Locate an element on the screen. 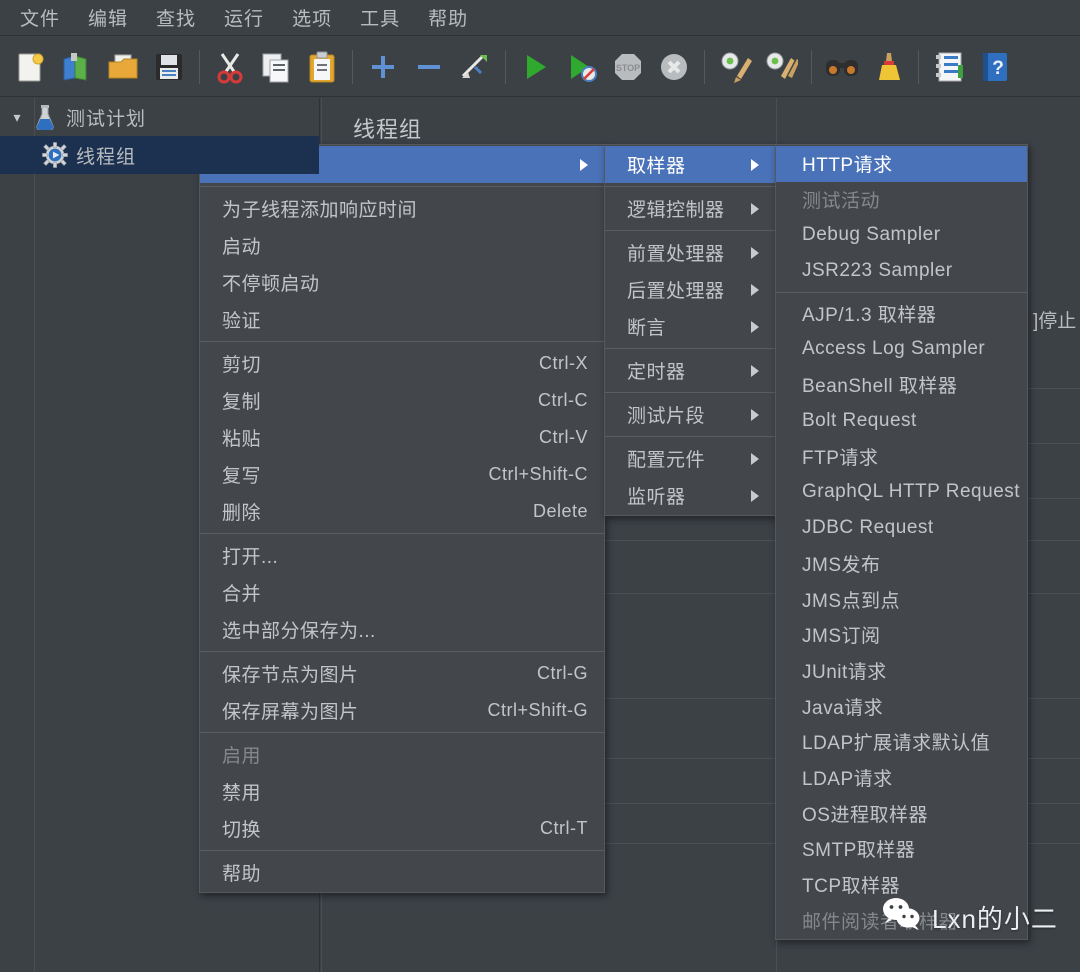 This screenshot has width=1080, height=972. menu-item-ldap-request: LDAP请求 is located at coordinates (901, 778).